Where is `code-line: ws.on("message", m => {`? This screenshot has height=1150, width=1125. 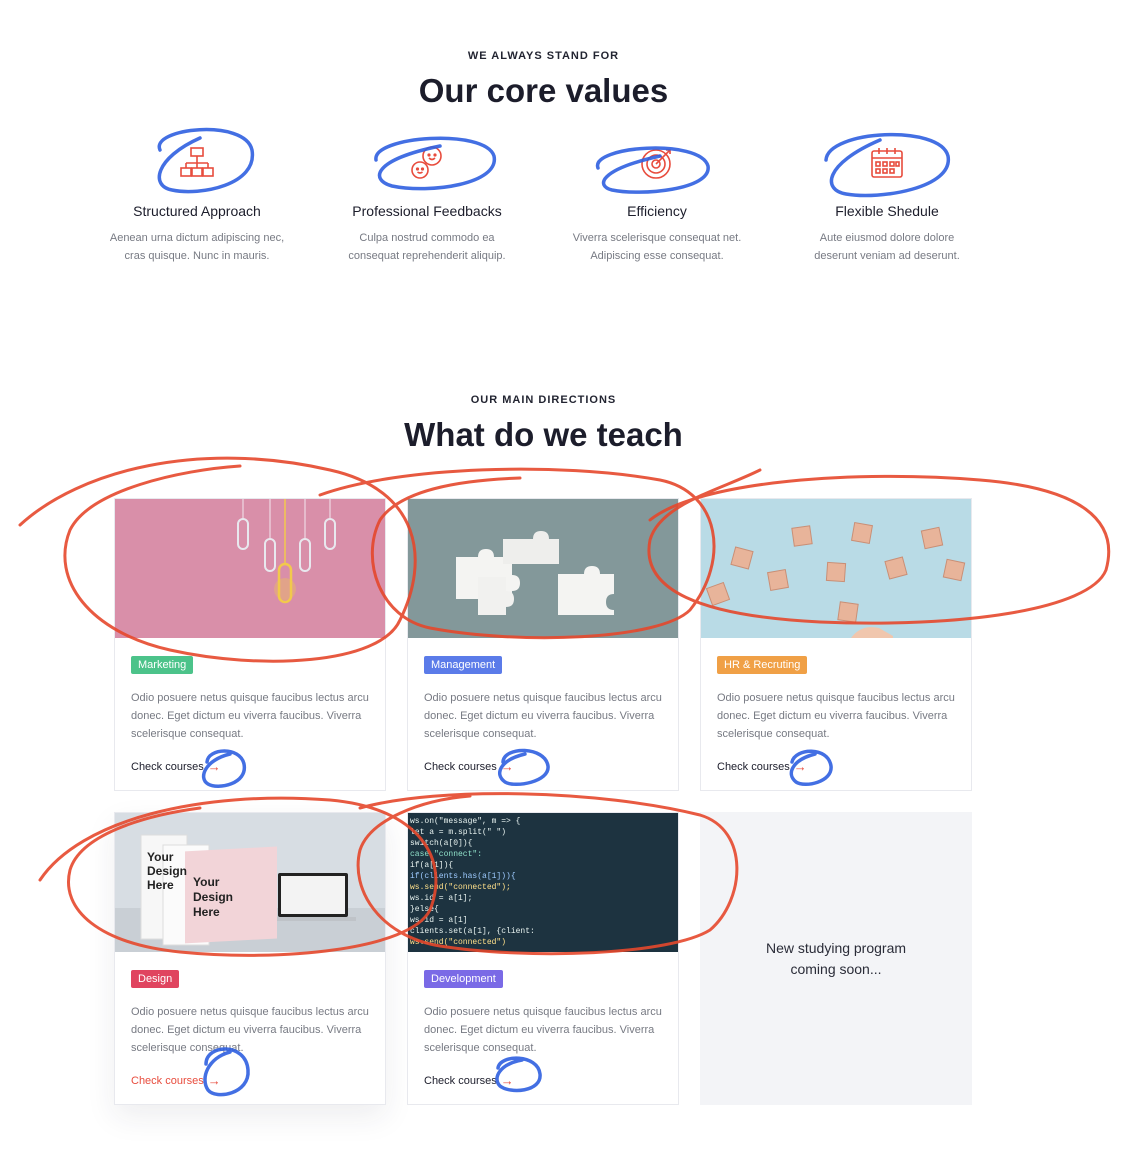 code-line: ws.on("message", m => { is located at coordinates (465, 821).